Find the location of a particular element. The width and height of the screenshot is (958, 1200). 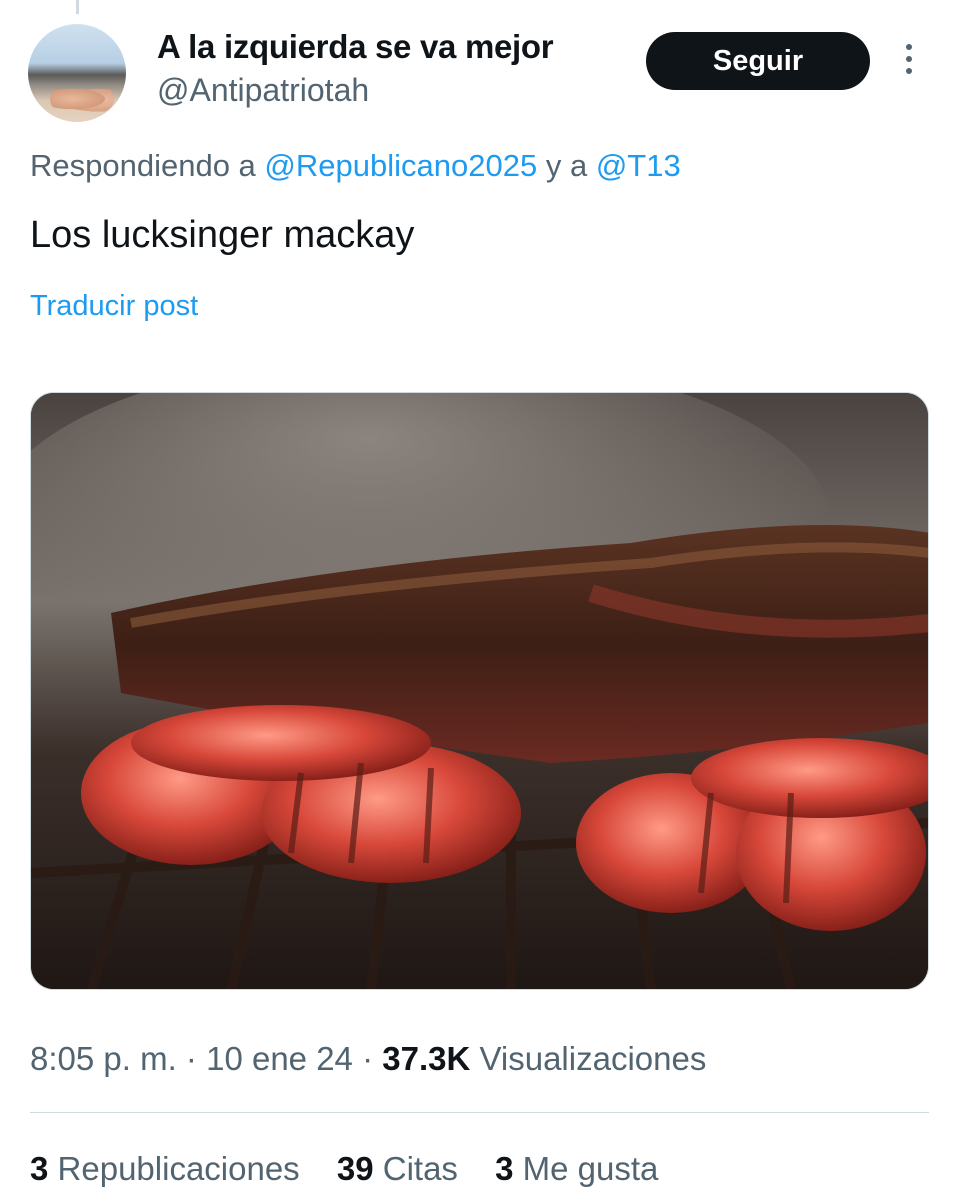

quotes-label: Citas is located at coordinates (420, 1168).